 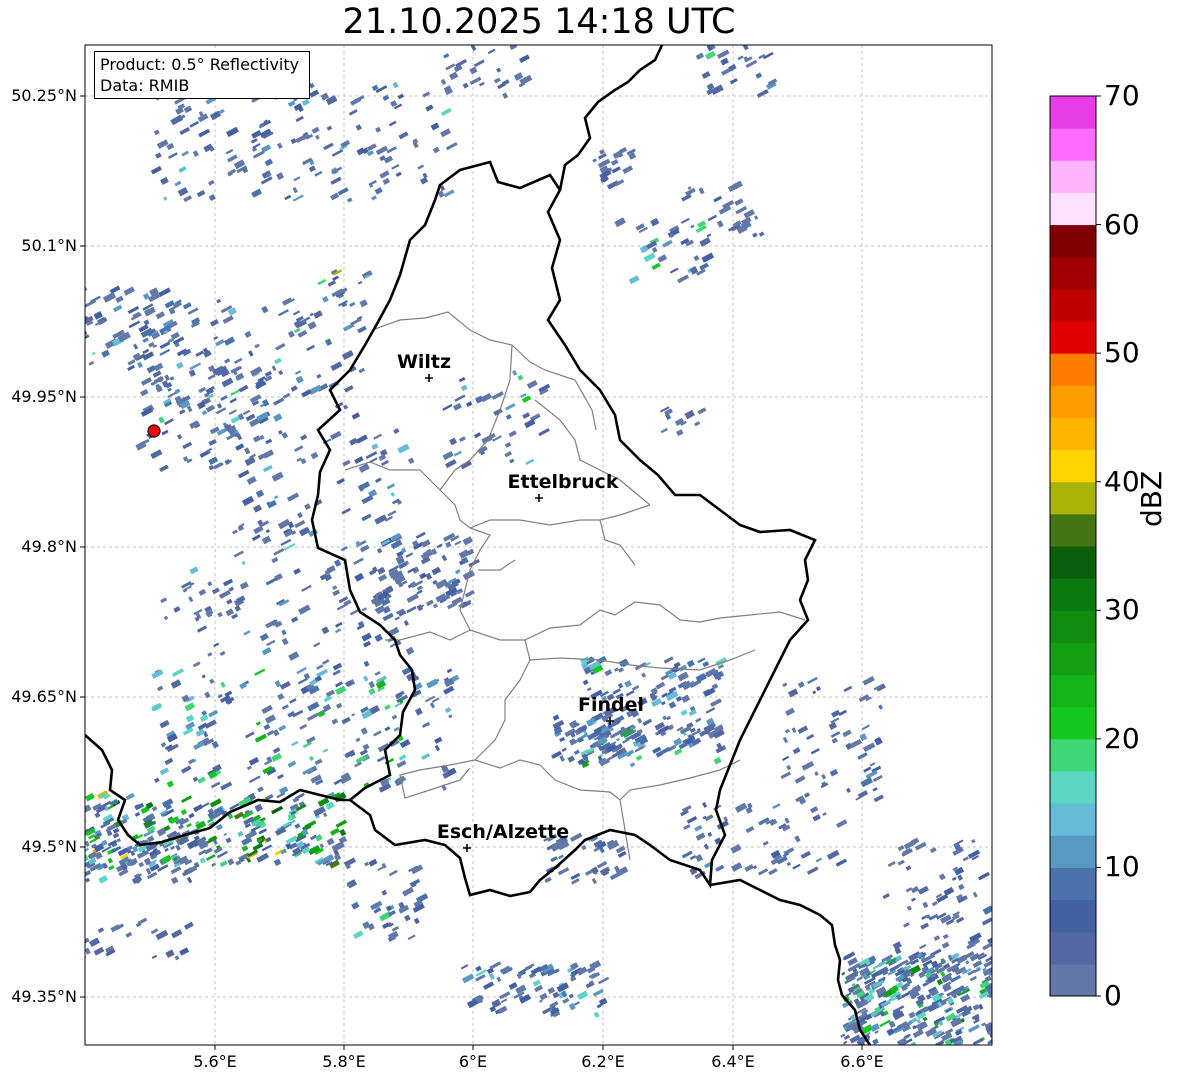 What do you see at coordinates (44, 996) in the screenshot?
I see `lat-tick-label: 49.35°N` at bounding box center [44, 996].